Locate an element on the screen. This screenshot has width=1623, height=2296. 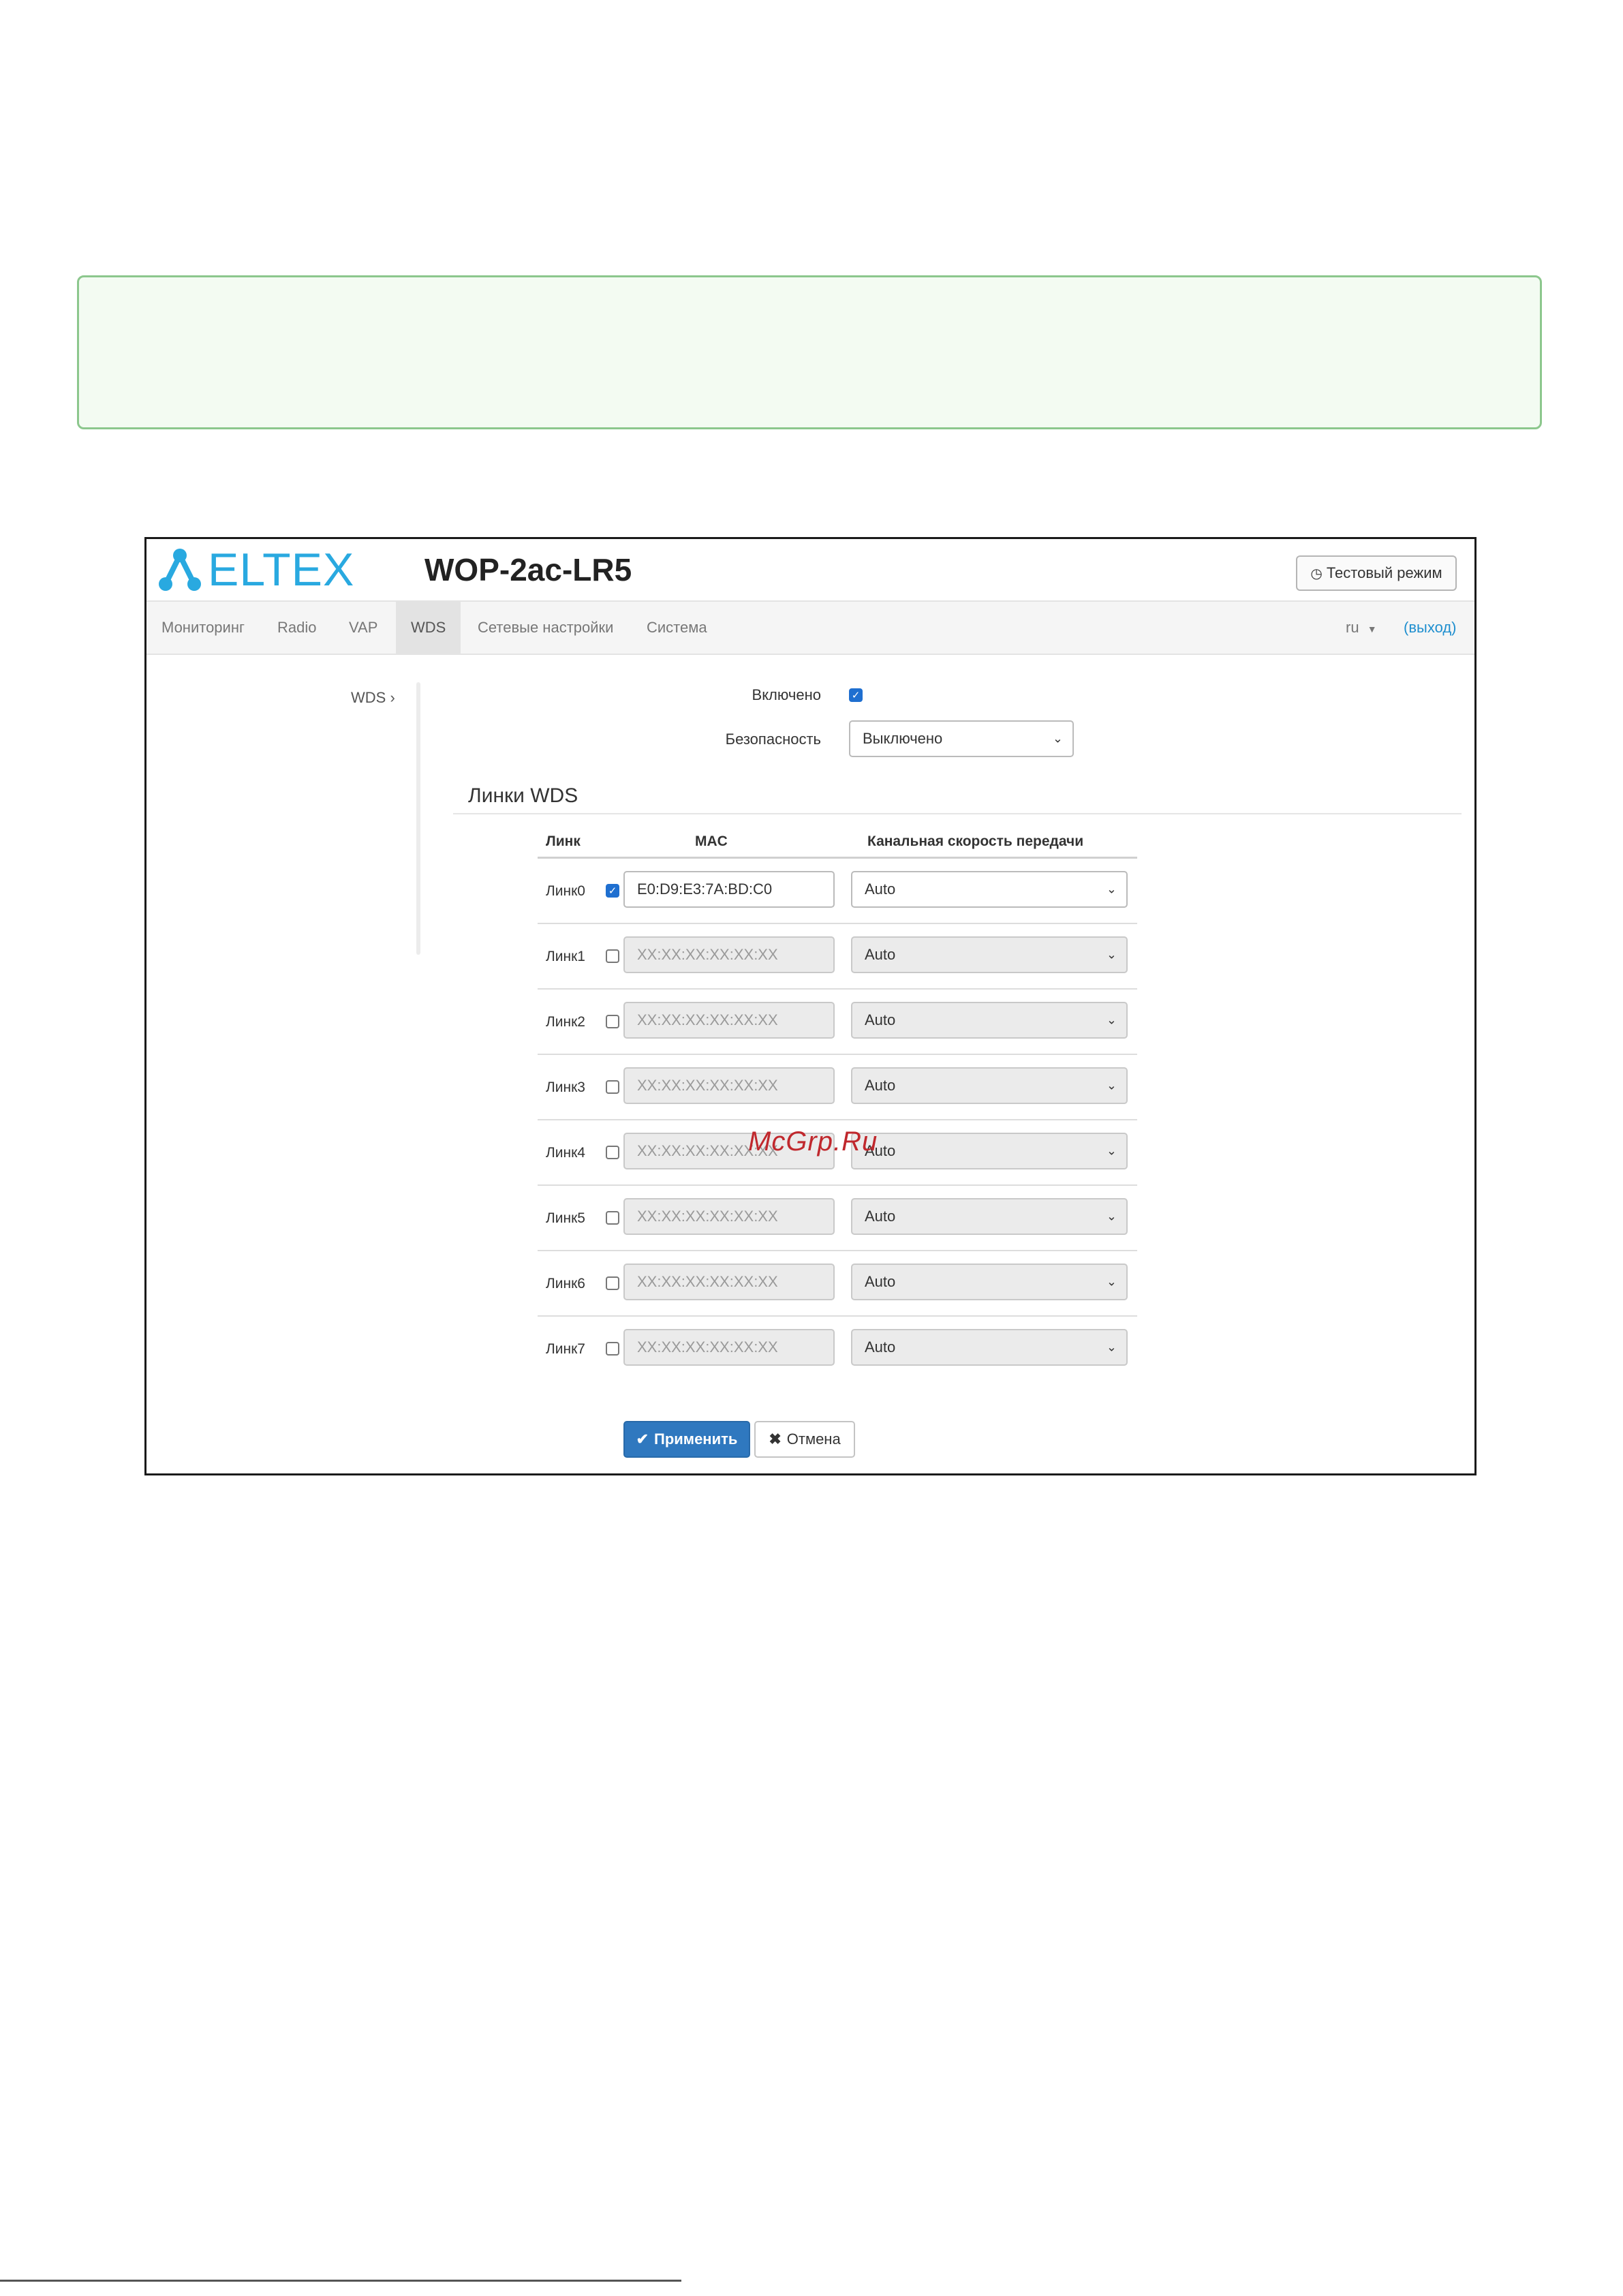
link-label: Линк6 is located at coordinates (565, 1283).